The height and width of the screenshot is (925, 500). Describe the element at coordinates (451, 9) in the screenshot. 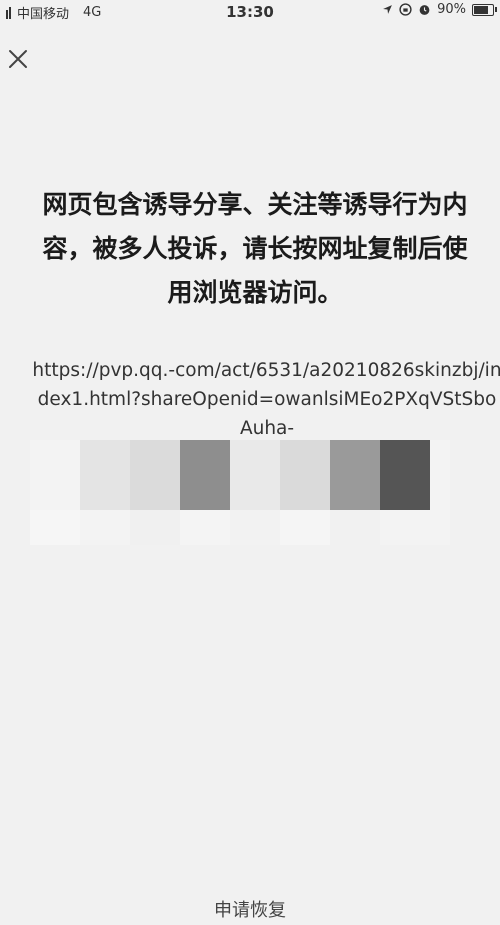

I see `battery-percent: 90%` at that location.